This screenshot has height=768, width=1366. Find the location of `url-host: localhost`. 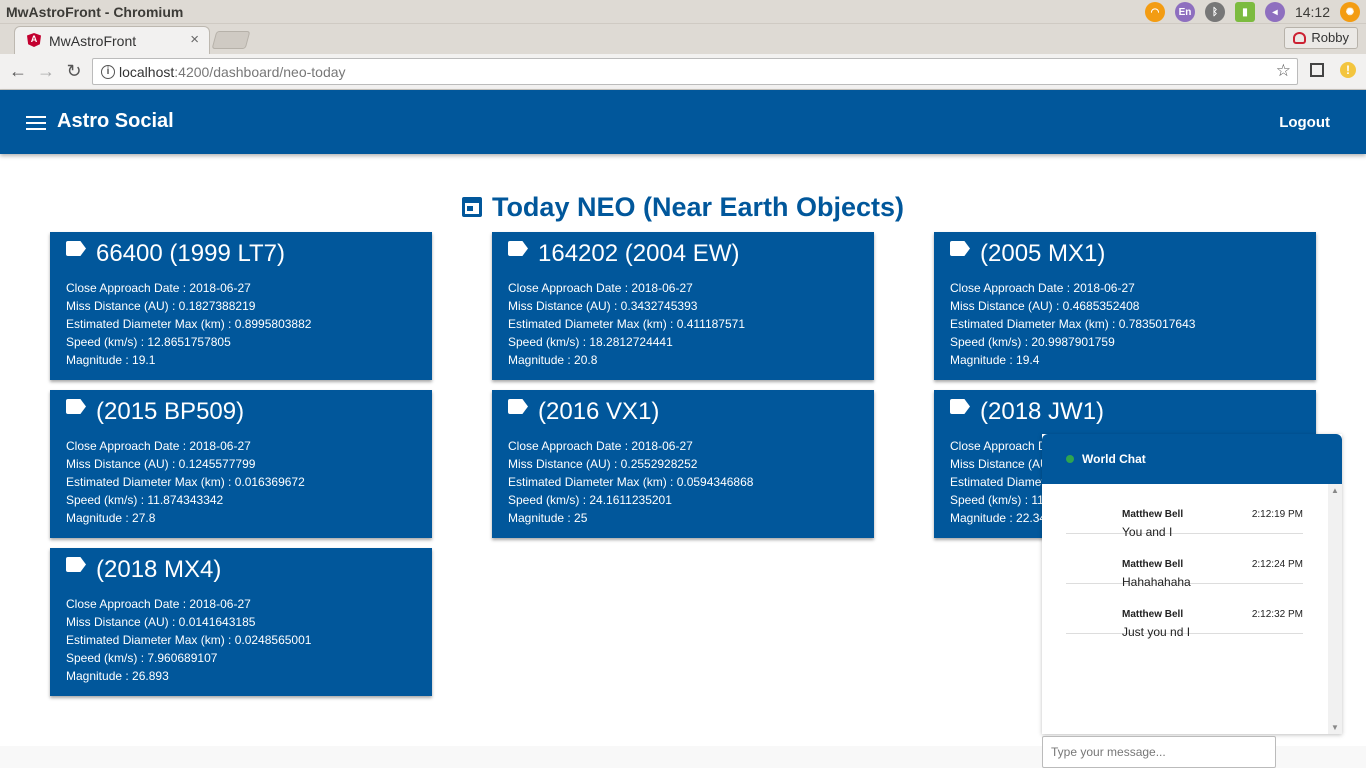

url-host: localhost is located at coordinates (147, 72).